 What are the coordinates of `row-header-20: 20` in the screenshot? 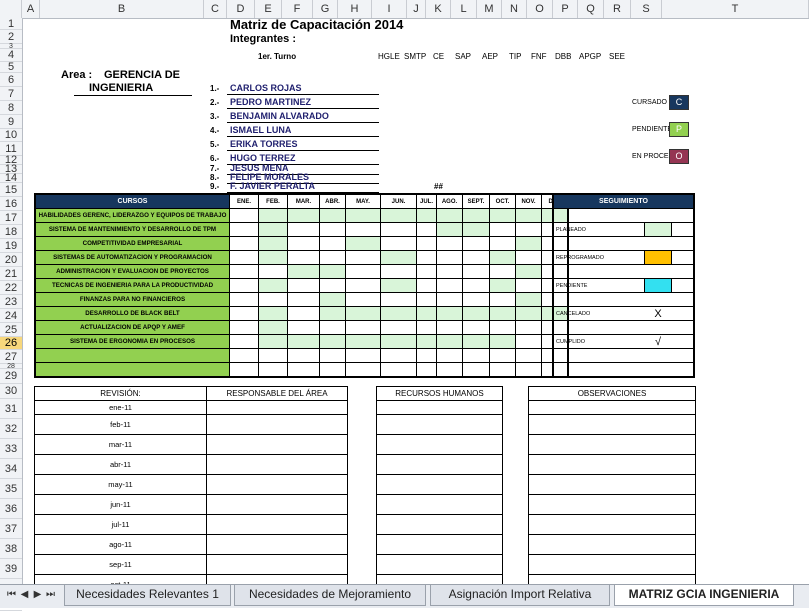 It's located at (11, 260).